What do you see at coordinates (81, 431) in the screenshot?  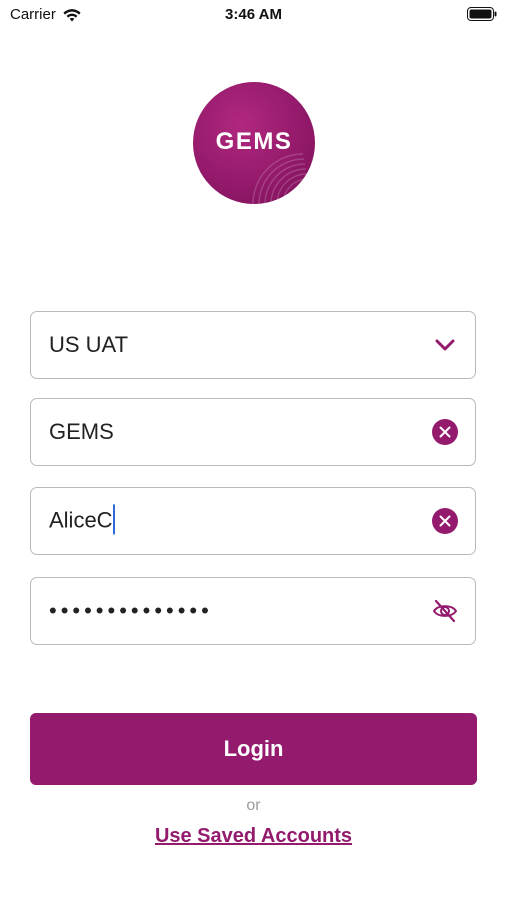 I see `company-value: GEMS` at bounding box center [81, 431].